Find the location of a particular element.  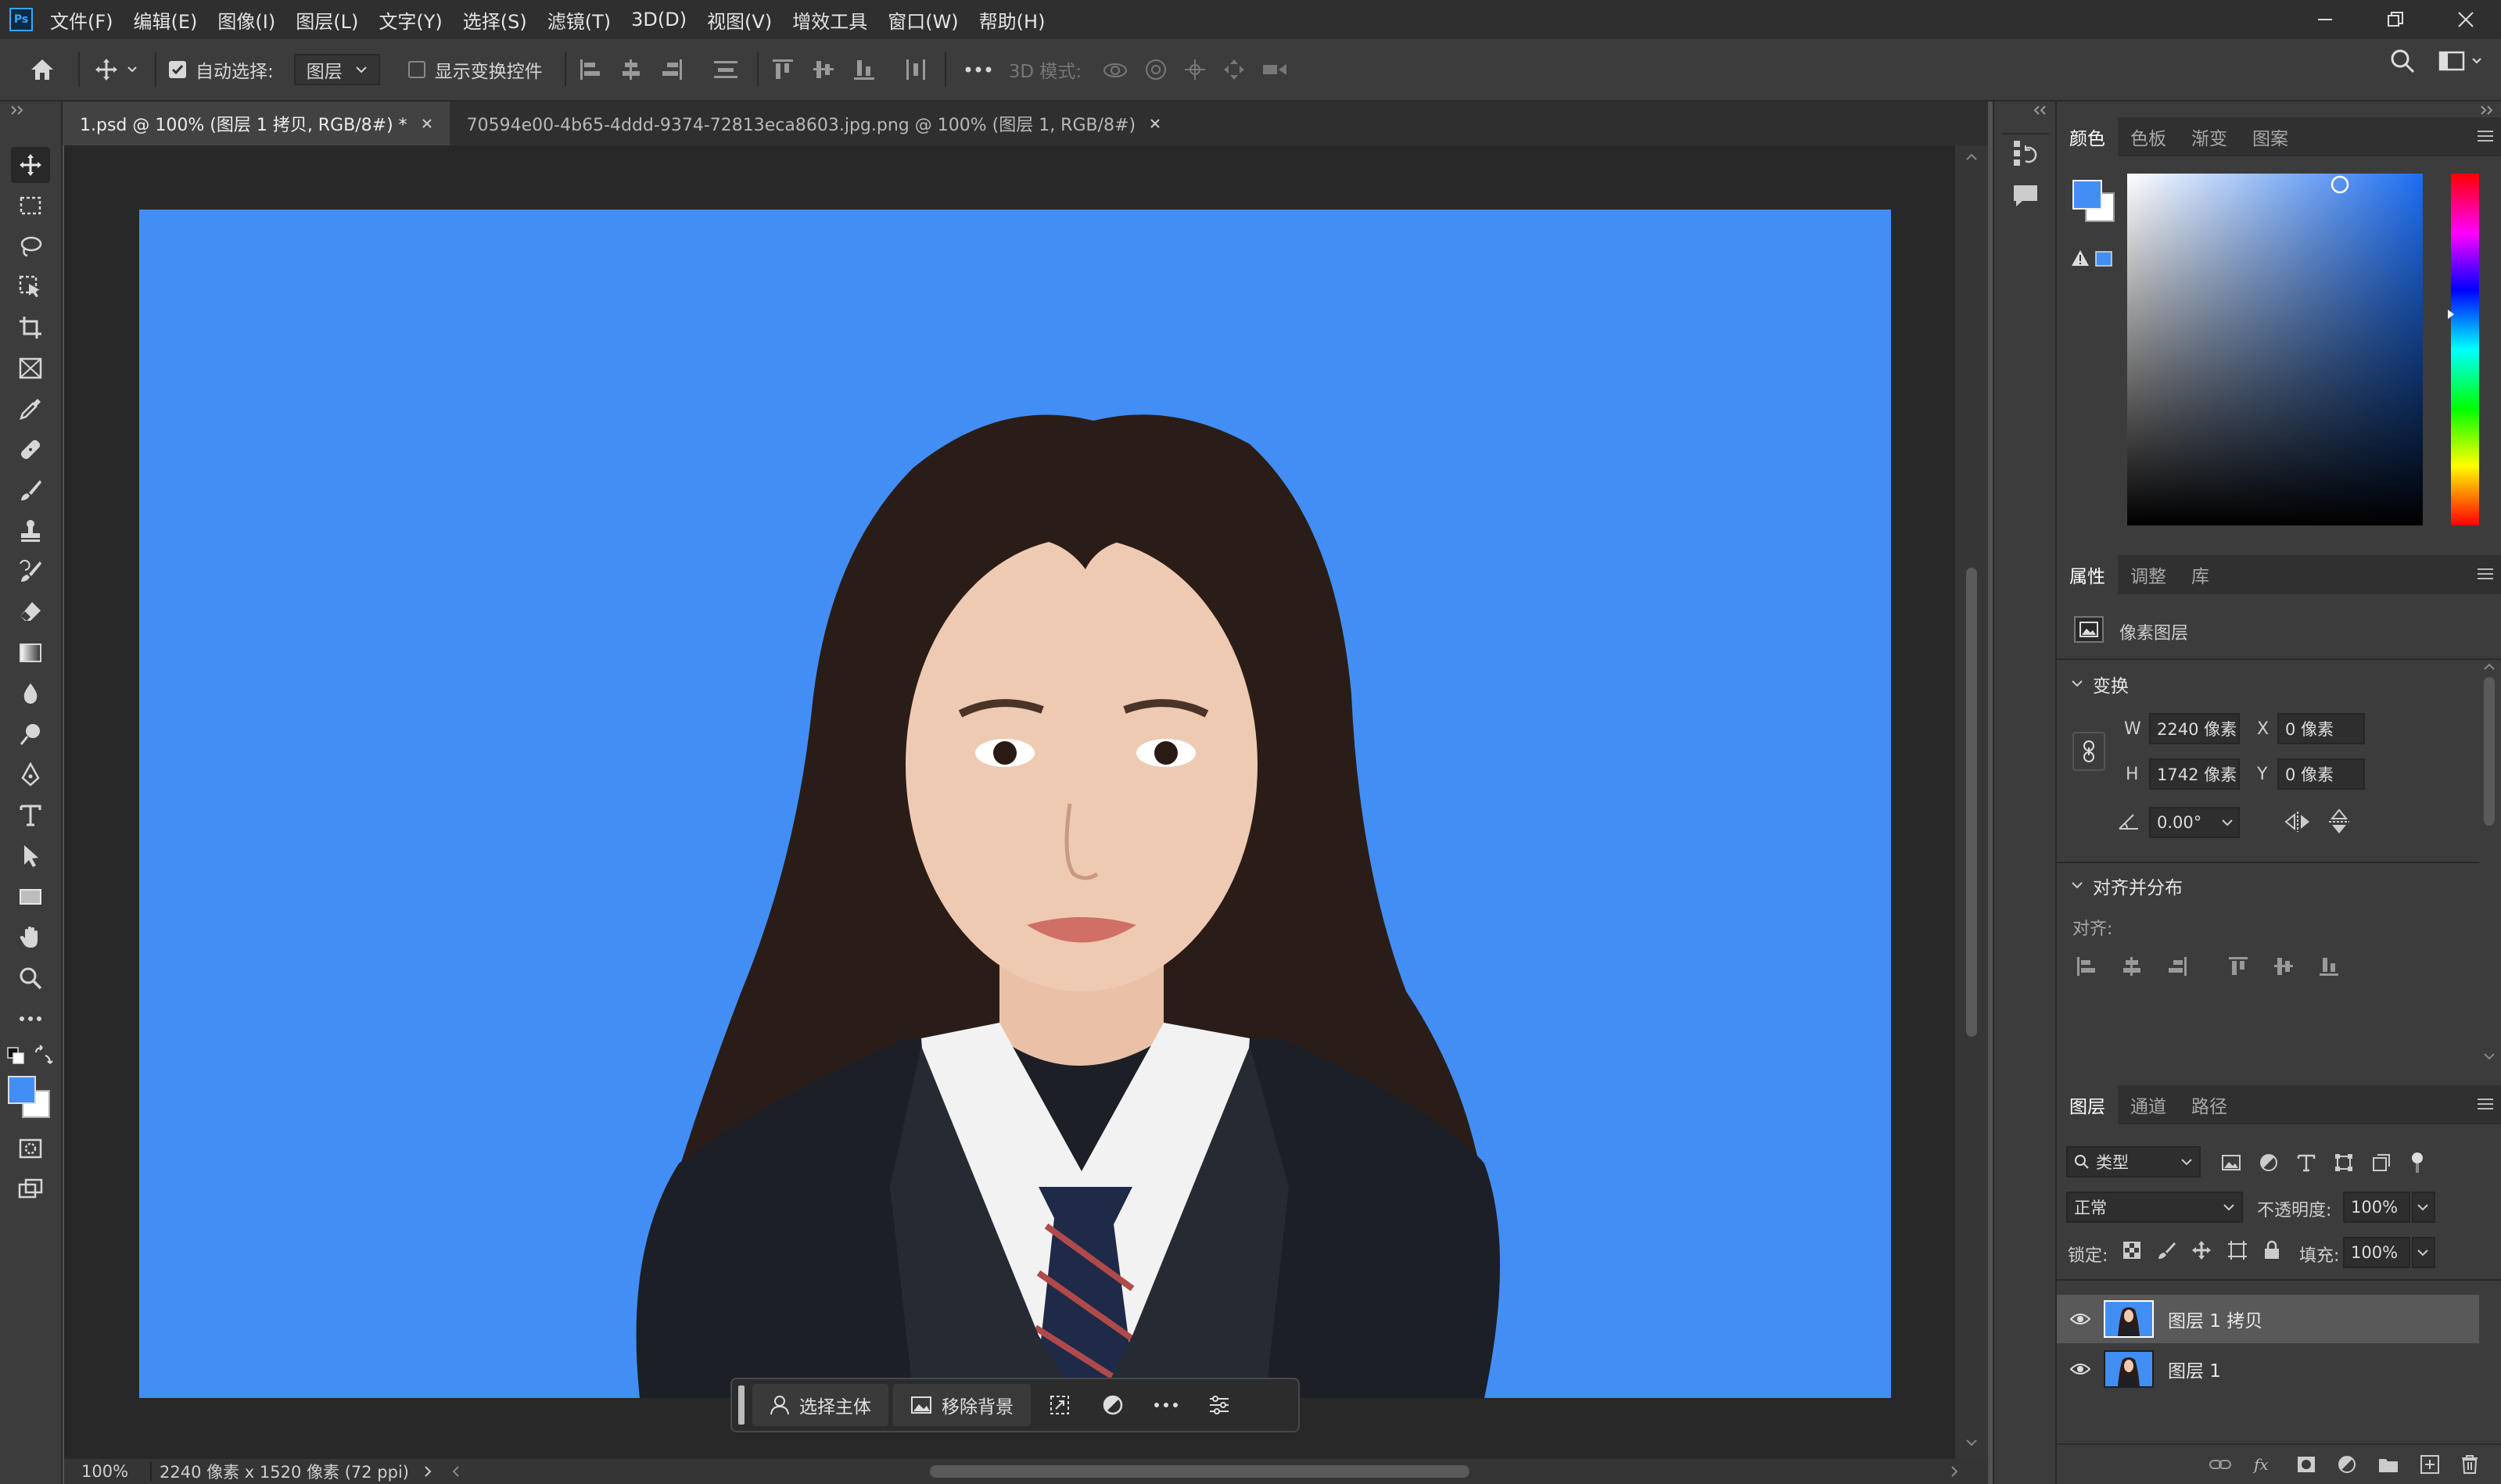

tab-color: 颜色 is located at coordinates (2087, 136).